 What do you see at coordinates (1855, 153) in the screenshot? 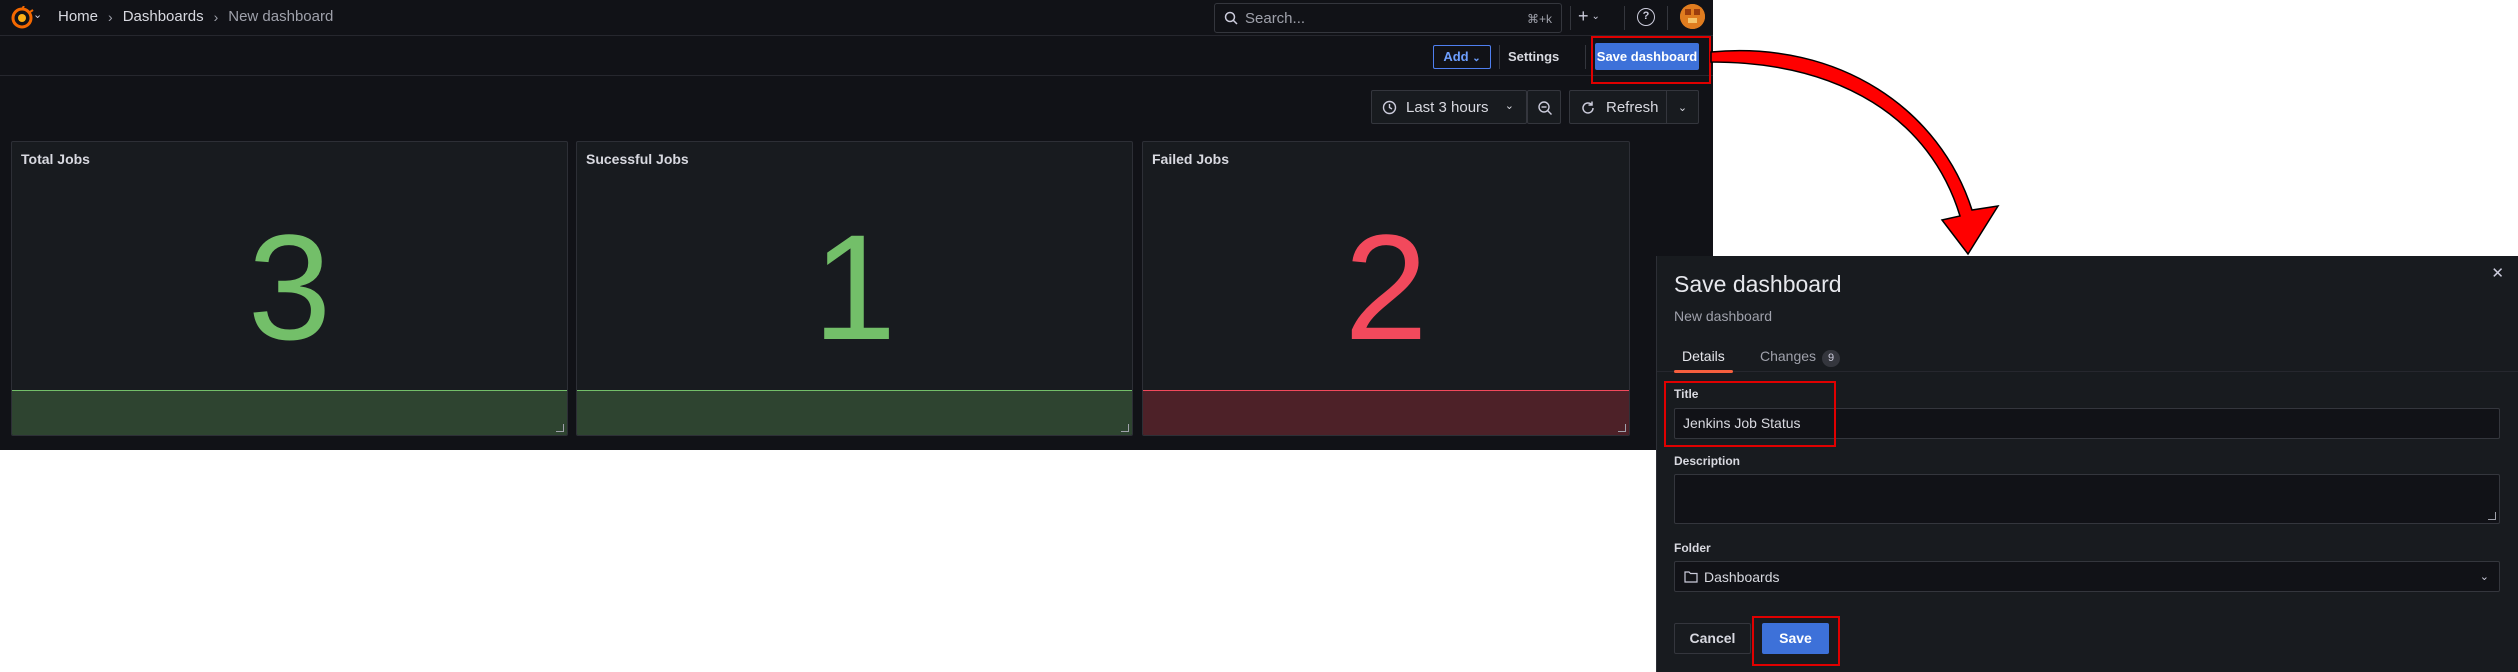
I see `annotation-arrow-icon` at bounding box center [1855, 153].